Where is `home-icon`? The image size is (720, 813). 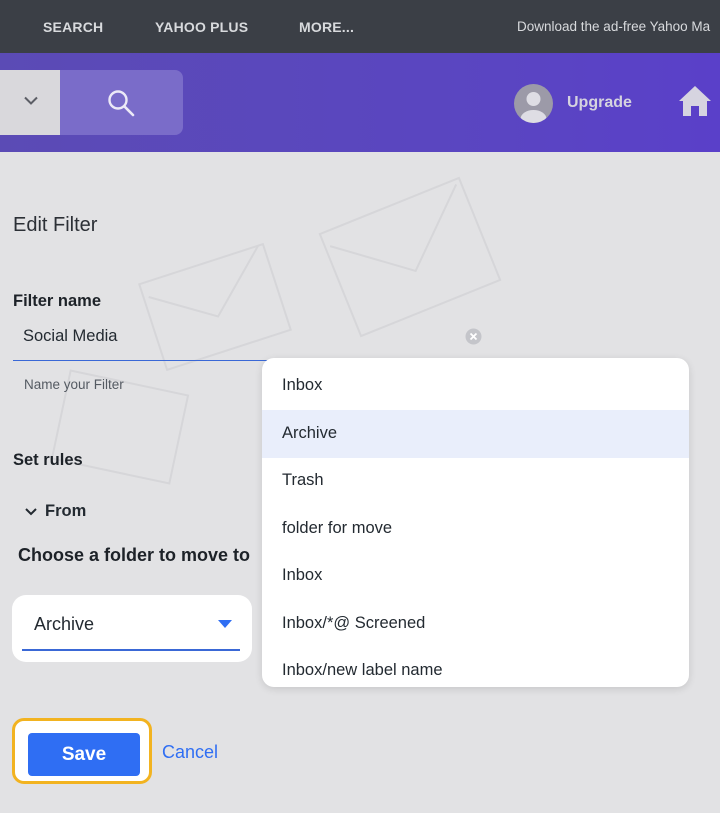 home-icon is located at coordinates (695, 101).